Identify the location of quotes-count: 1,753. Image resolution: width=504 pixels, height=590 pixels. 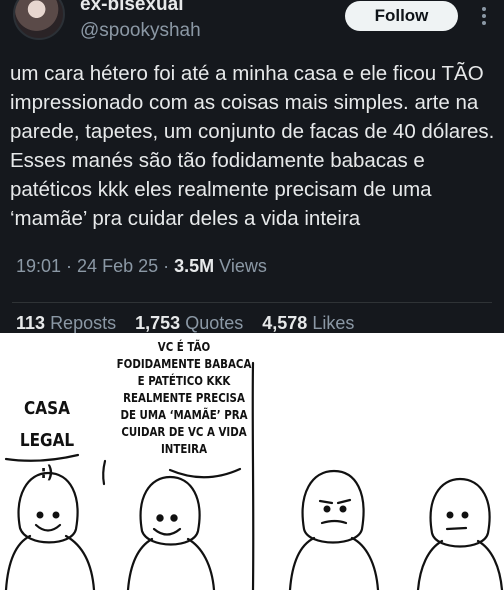
(157, 323).